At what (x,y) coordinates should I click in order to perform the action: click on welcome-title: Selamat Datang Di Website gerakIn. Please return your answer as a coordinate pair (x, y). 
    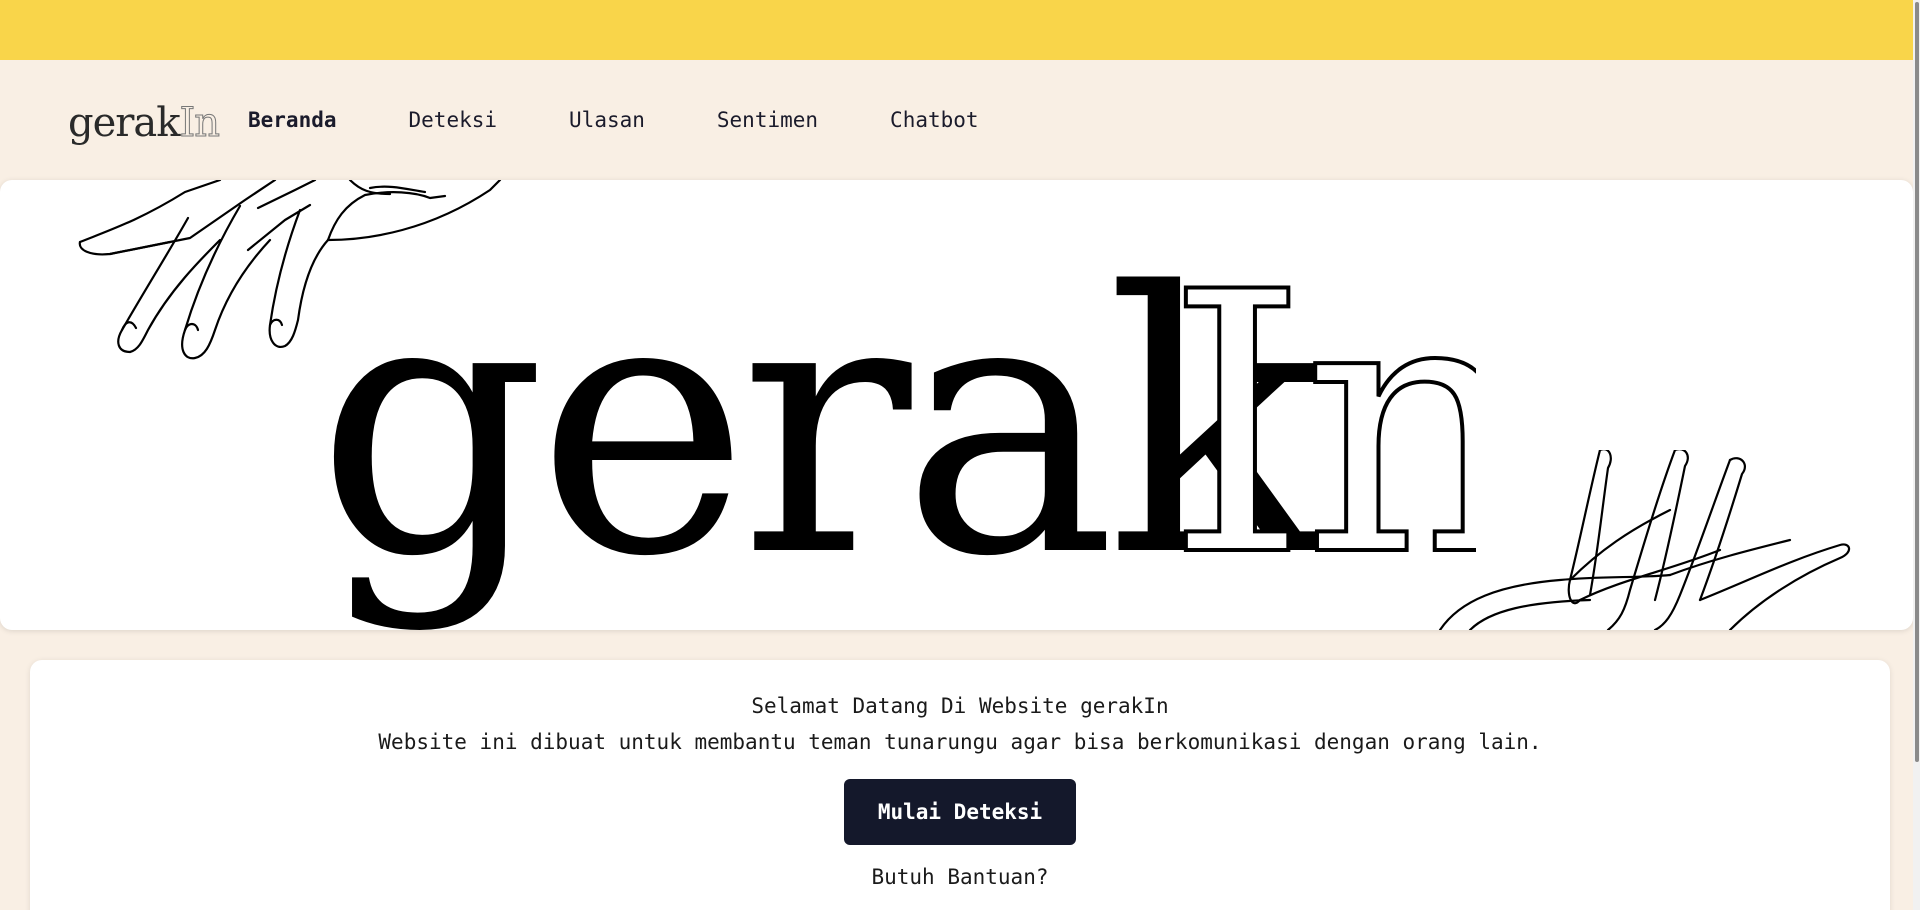
    Looking at the image, I should click on (960, 706).